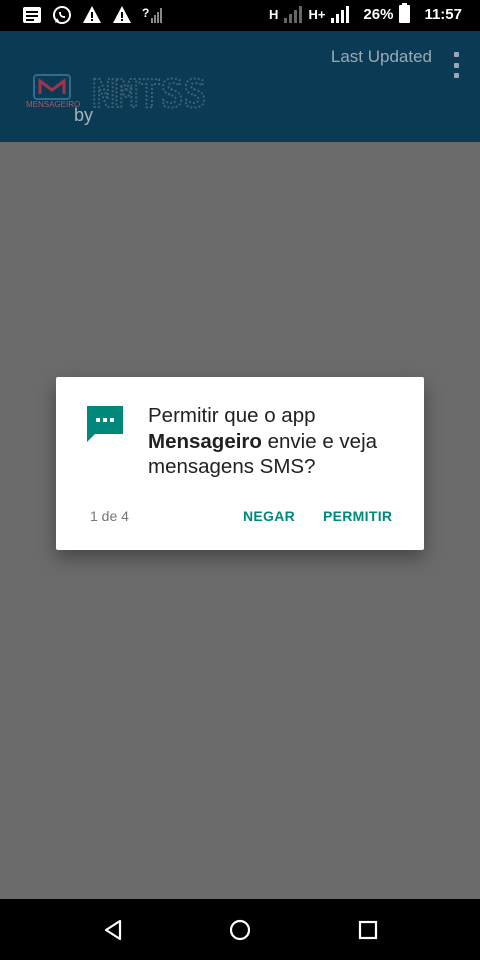 This screenshot has height=960, width=480. What do you see at coordinates (109, 516) in the screenshot?
I see `permission-counter: 1 de 4` at bounding box center [109, 516].